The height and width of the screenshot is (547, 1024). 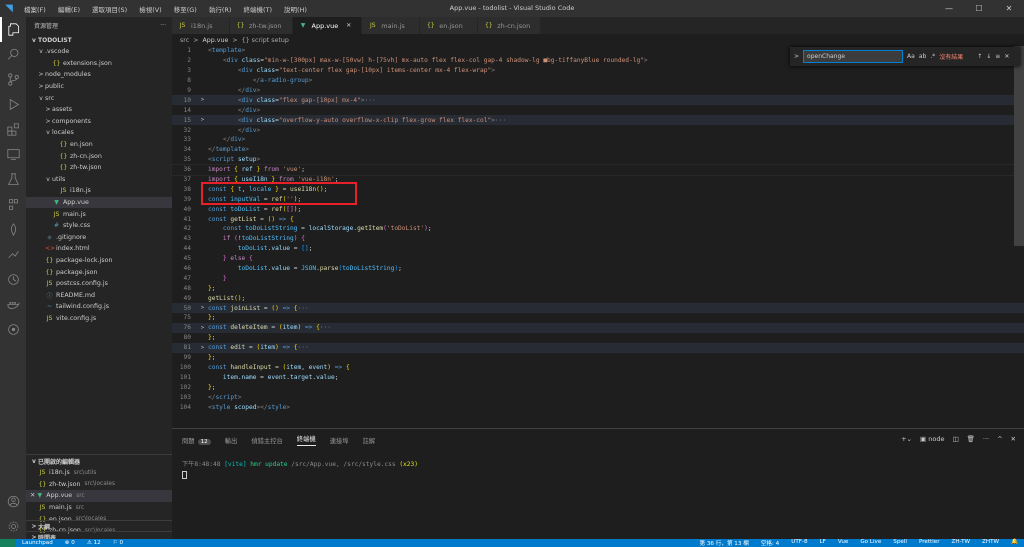 What do you see at coordinates (99, 87) in the screenshot?
I see `tree-item: > public` at bounding box center [99, 87].